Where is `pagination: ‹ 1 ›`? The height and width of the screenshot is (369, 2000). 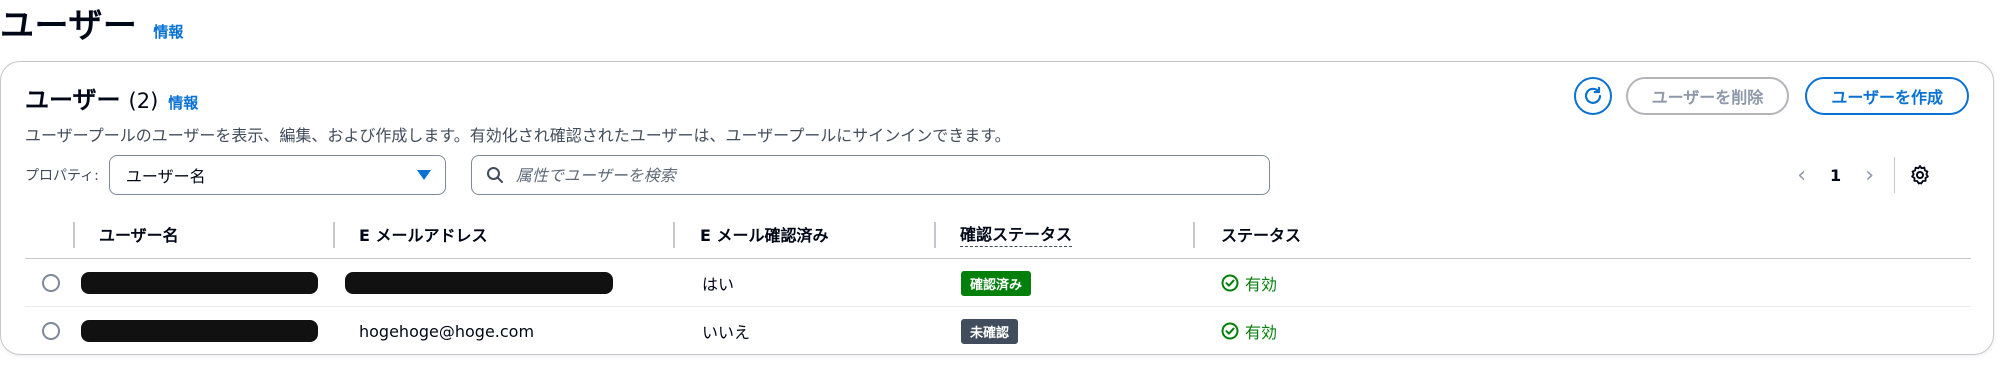 pagination: ‹ 1 › is located at coordinates (1859, 175).